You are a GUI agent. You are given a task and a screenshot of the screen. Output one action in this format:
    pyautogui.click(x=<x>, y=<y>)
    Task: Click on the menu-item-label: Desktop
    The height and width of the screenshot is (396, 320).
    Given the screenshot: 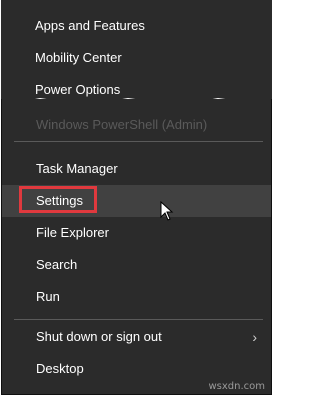 What is the action you would take?
    pyautogui.click(x=60, y=368)
    